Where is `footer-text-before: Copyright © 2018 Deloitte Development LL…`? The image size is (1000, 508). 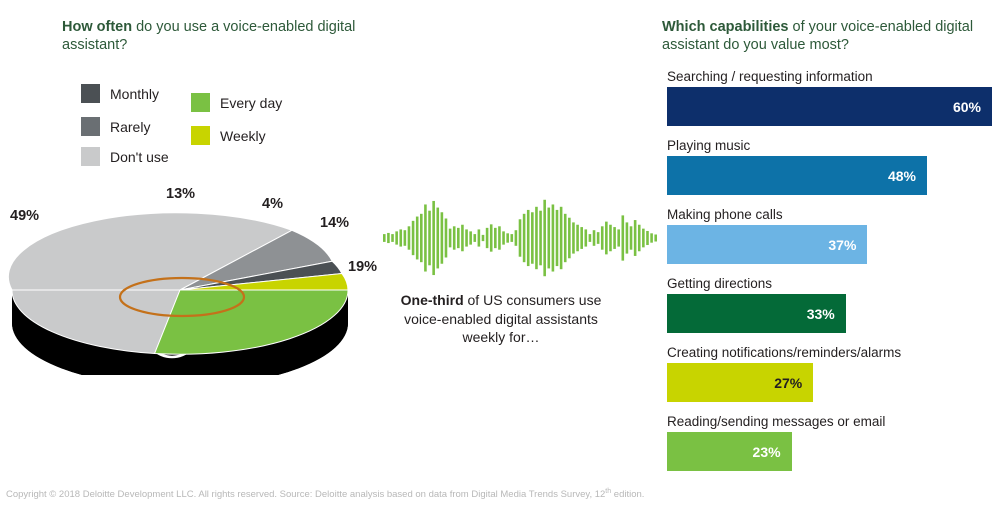 footer-text-before: Copyright © 2018 Deloitte Development LL… is located at coordinates (306, 495).